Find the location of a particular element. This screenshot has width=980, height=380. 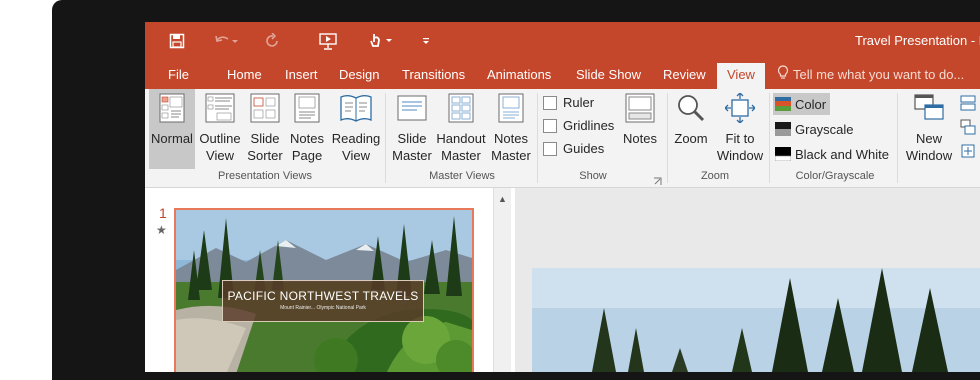

master-views-group-label: Master Views is located at coordinates (462, 176).